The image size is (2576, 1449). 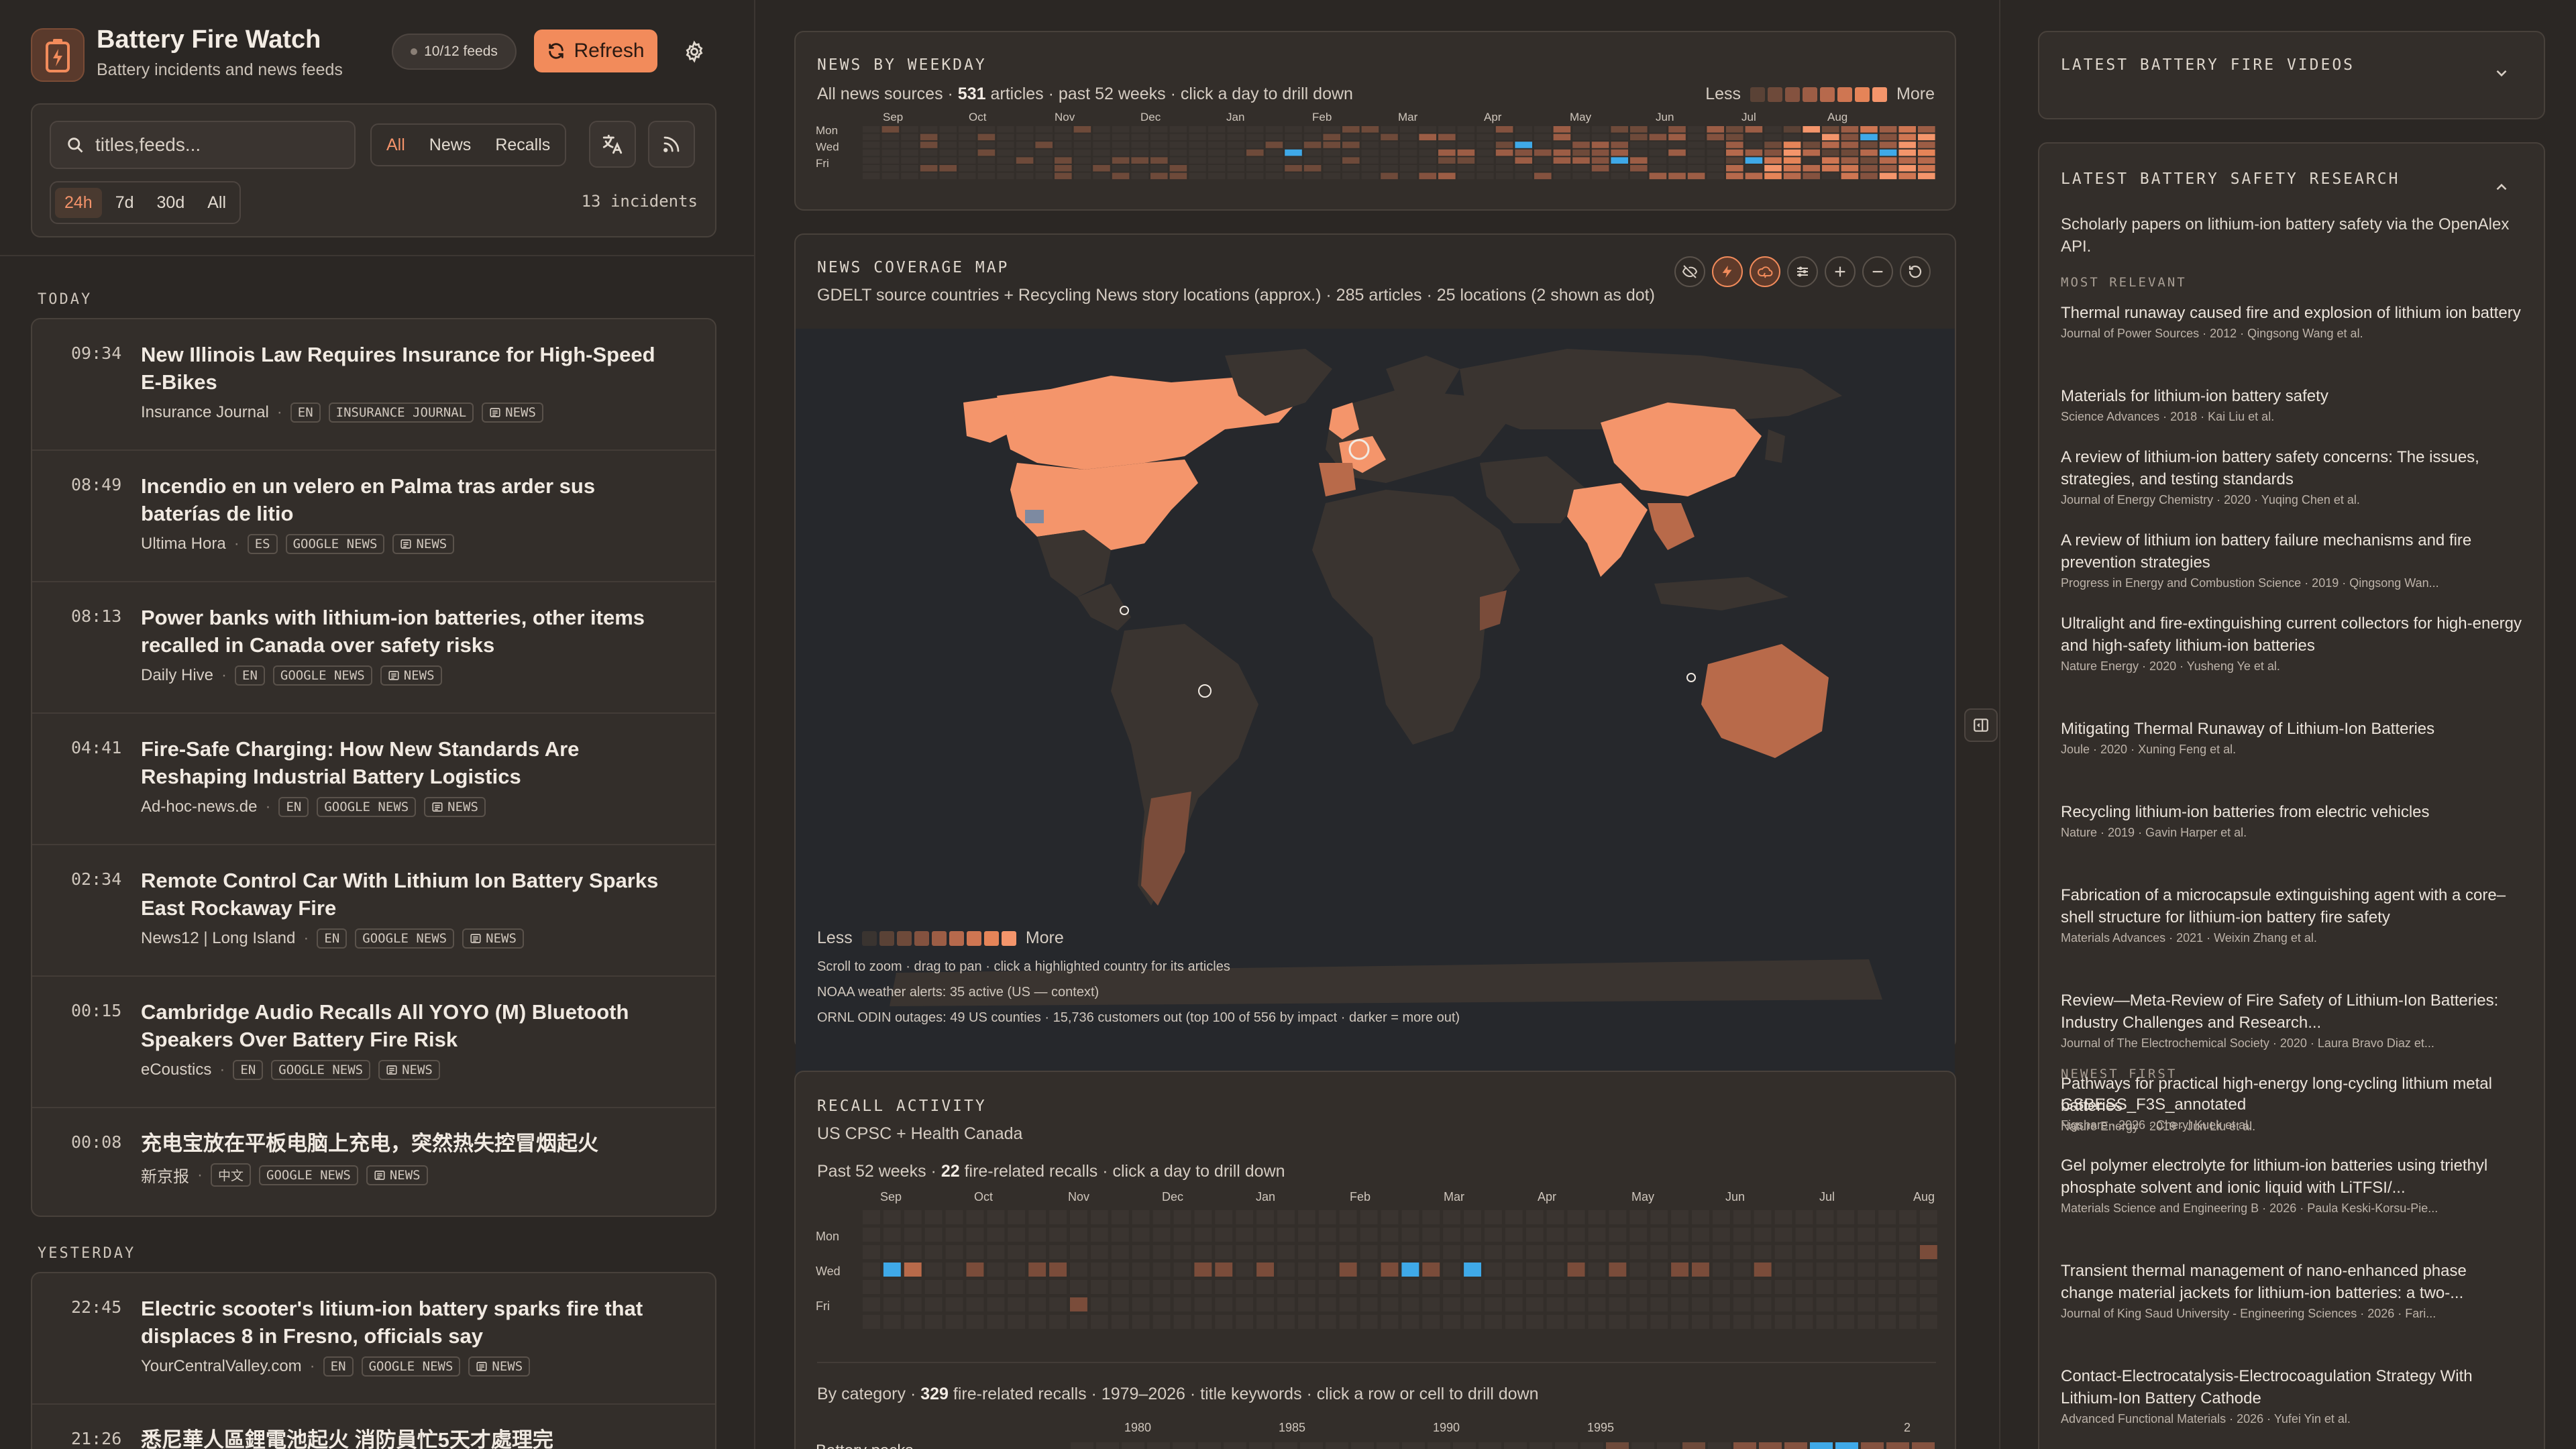 I want to click on settings-gear-icon, so click(x=694, y=51).